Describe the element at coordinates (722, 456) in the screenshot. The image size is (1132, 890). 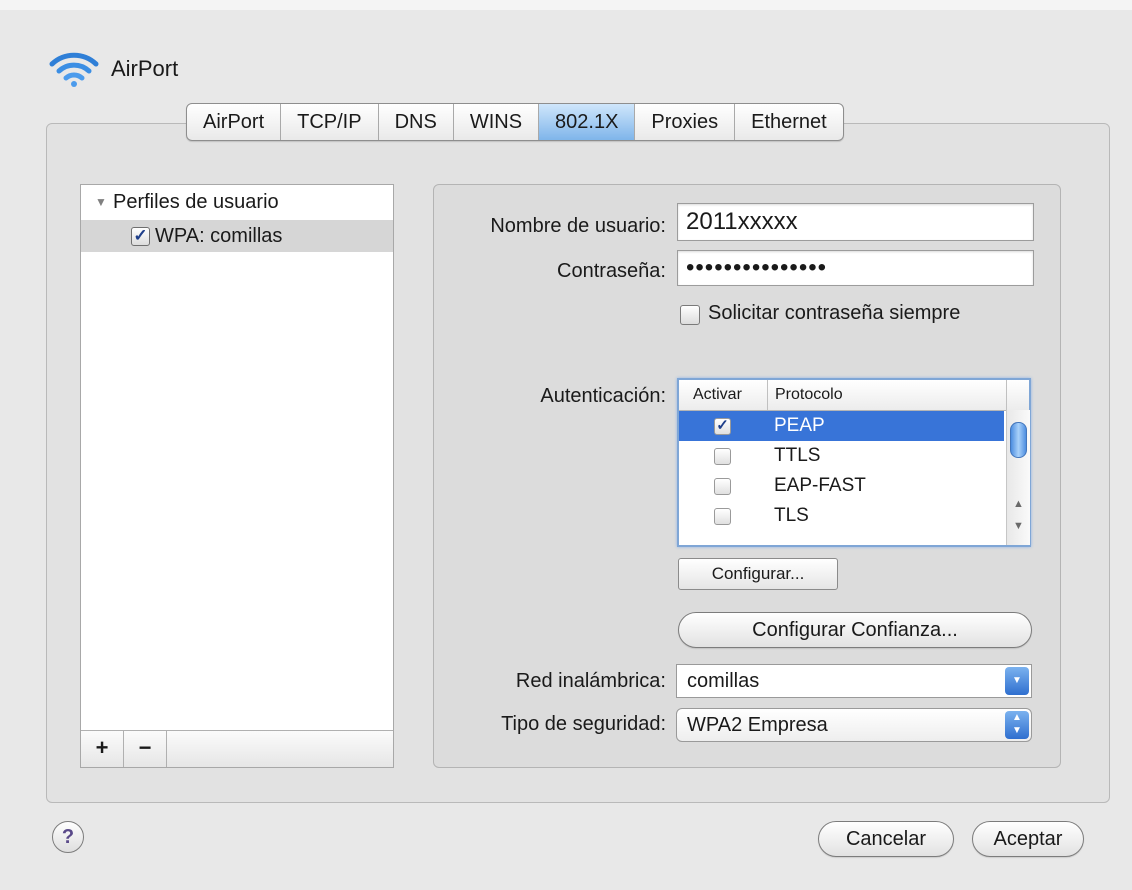
I see `ttls-enable-checkbox` at that location.